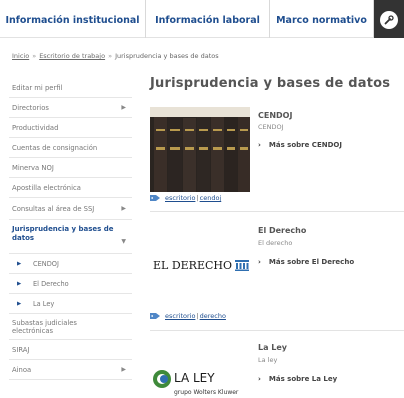 Image resolution: width=404 pixels, height=398 pixels. I want to click on tags-cendoj: escritorio | cendoj, so click(185, 198).